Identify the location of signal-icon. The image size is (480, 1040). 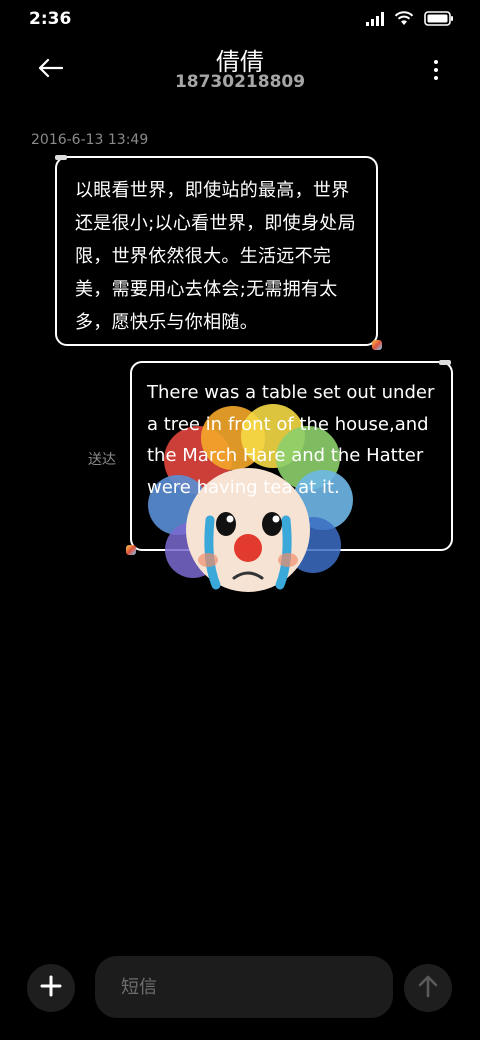
(375, 20).